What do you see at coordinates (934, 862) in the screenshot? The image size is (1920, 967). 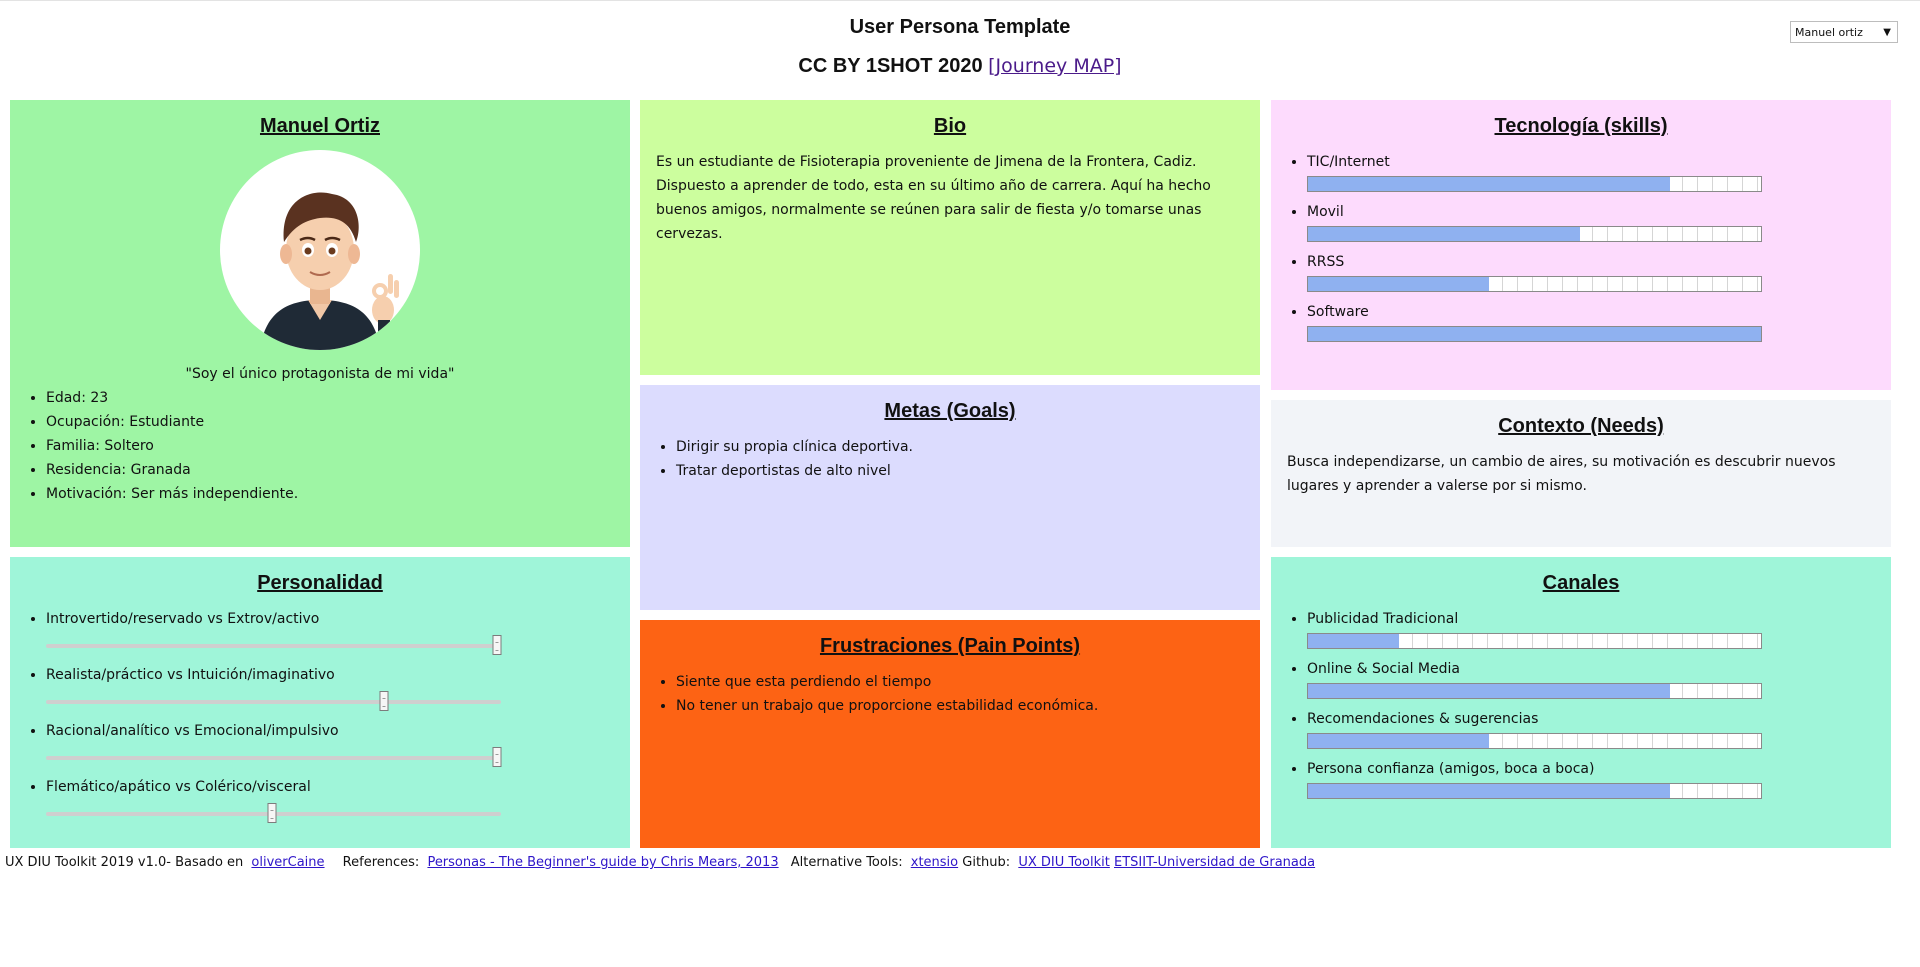 I see `xtensio-link: xtensio` at bounding box center [934, 862].